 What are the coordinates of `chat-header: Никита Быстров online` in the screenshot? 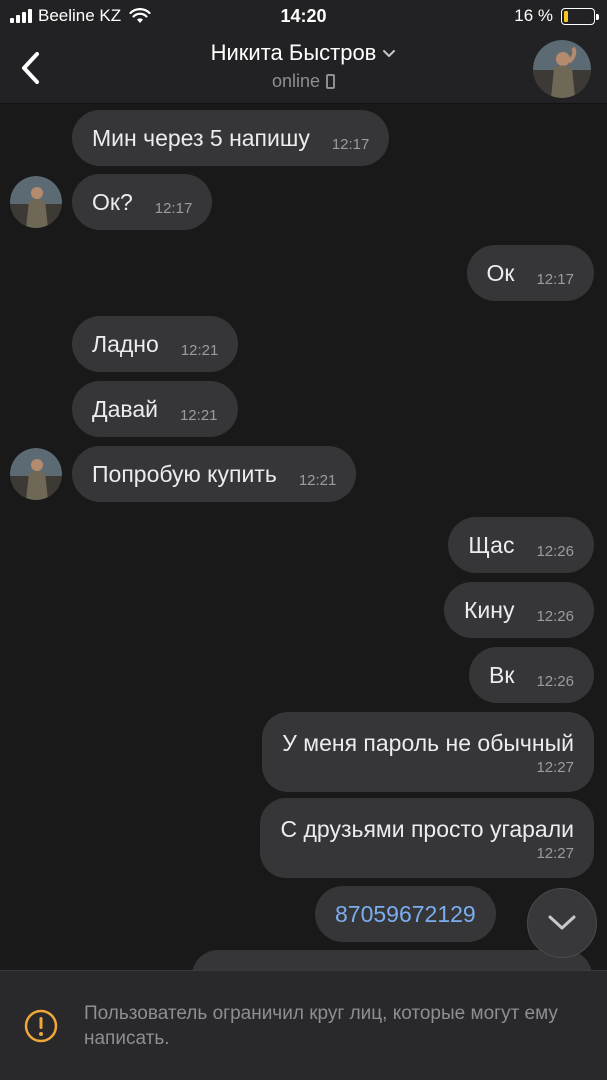 It's located at (303, 69).